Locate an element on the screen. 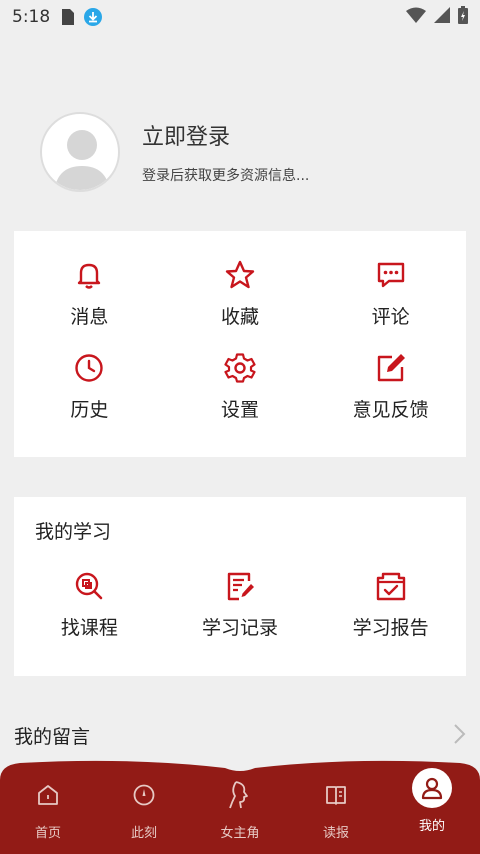 The image size is (480, 854). login-title: 立即登录 is located at coordinates (225, 135).